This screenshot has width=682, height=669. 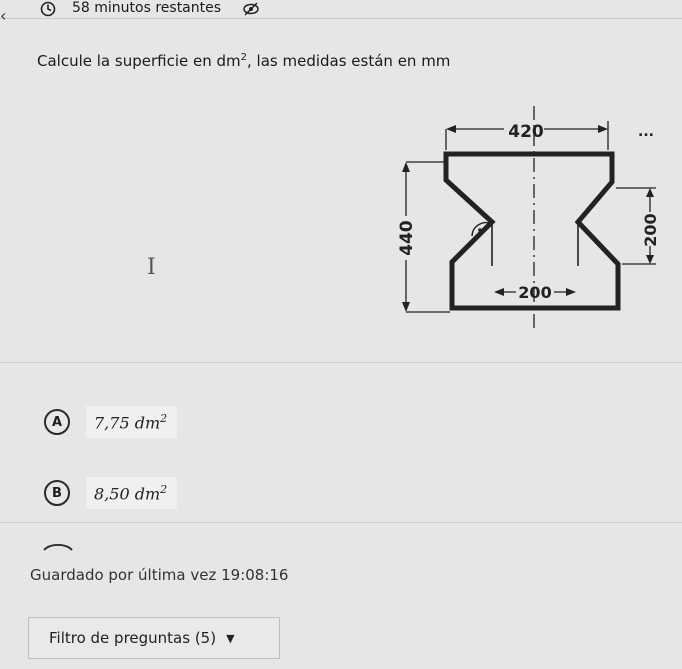 I want to click on option-b-value: 8,50 dm2, so click(x=132, y=493).